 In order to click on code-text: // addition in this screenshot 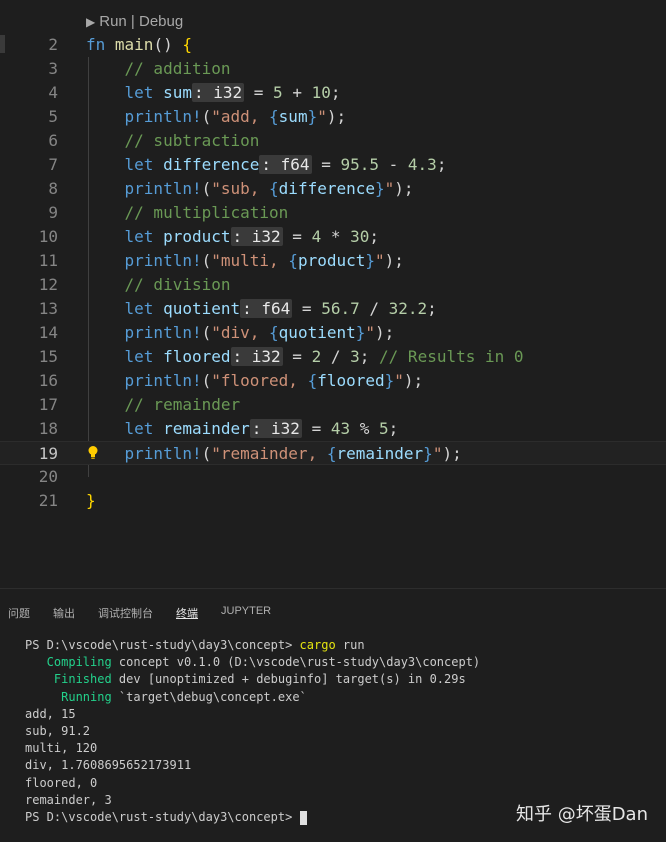, I will do `click(177, 68)`.